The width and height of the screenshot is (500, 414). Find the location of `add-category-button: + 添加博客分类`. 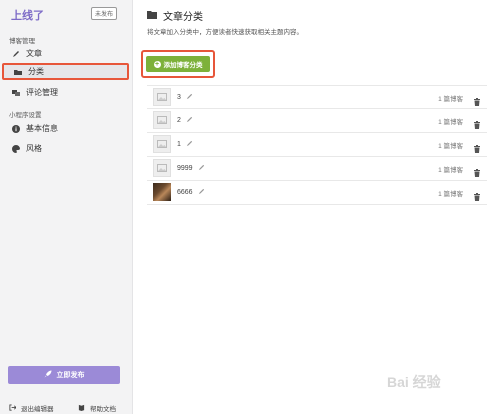

add-category-button: + 添加博客分类 is located at coordinates (178, 64).